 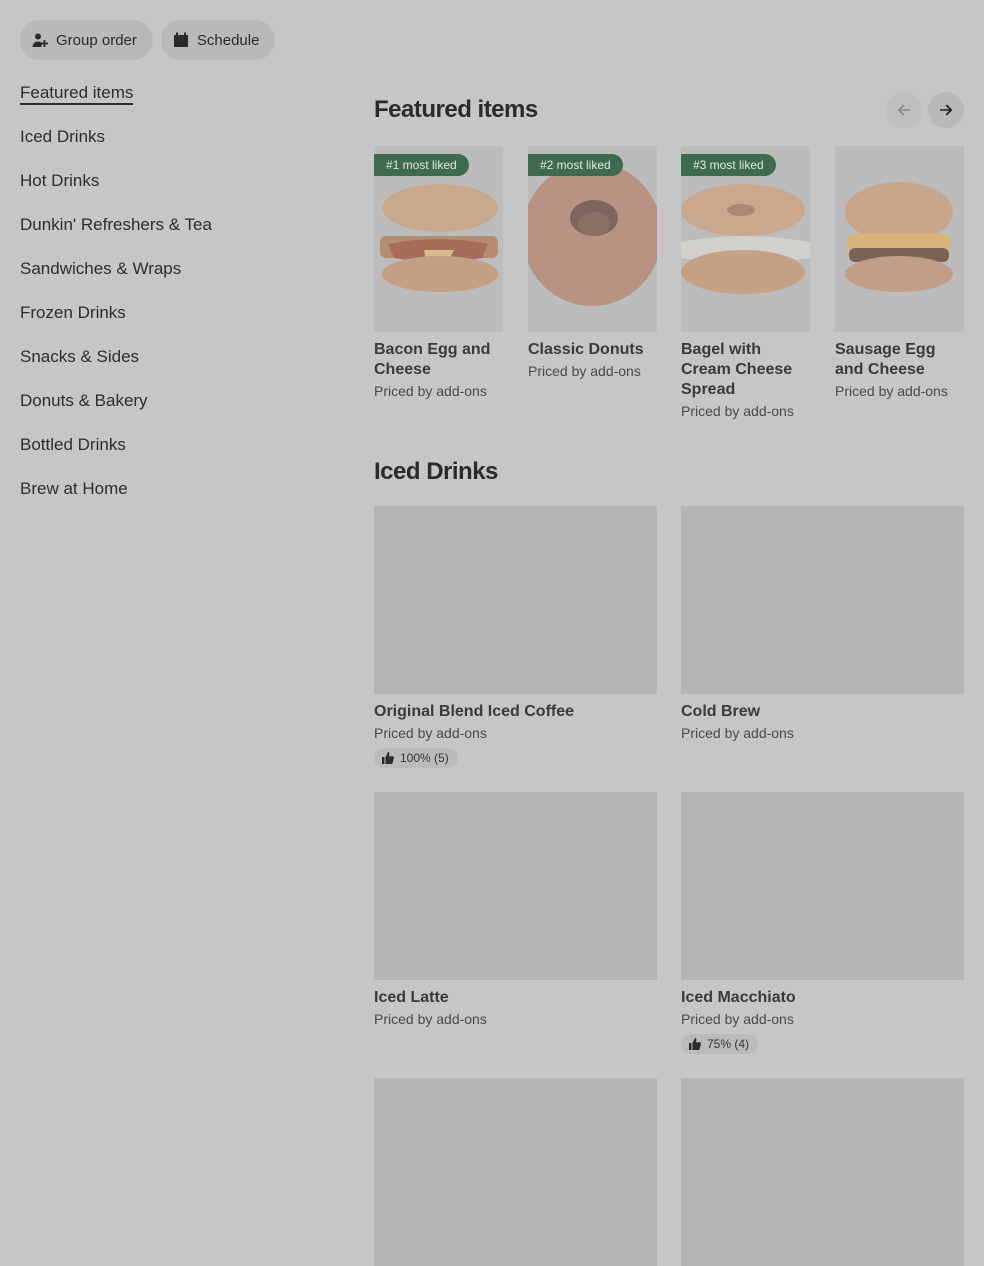 I want to click on sidebar-item-label: Bottled Drinks, so click(x=73, y=444).